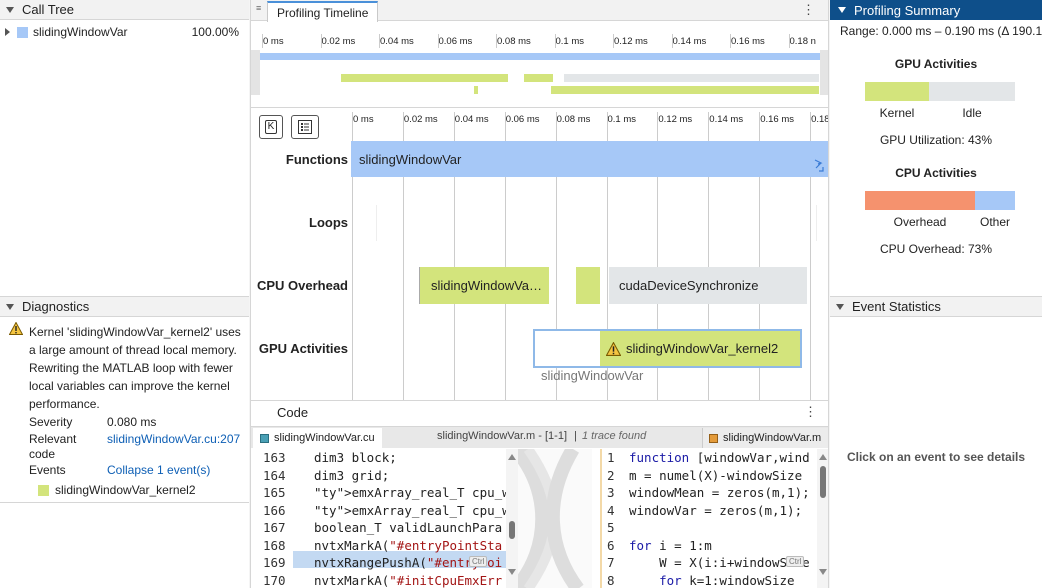  What do you see at coordinates (675, 119) in the screenshot?
I see `detail-tick-label: 0.12 ms` at bounding box center [675, 119].